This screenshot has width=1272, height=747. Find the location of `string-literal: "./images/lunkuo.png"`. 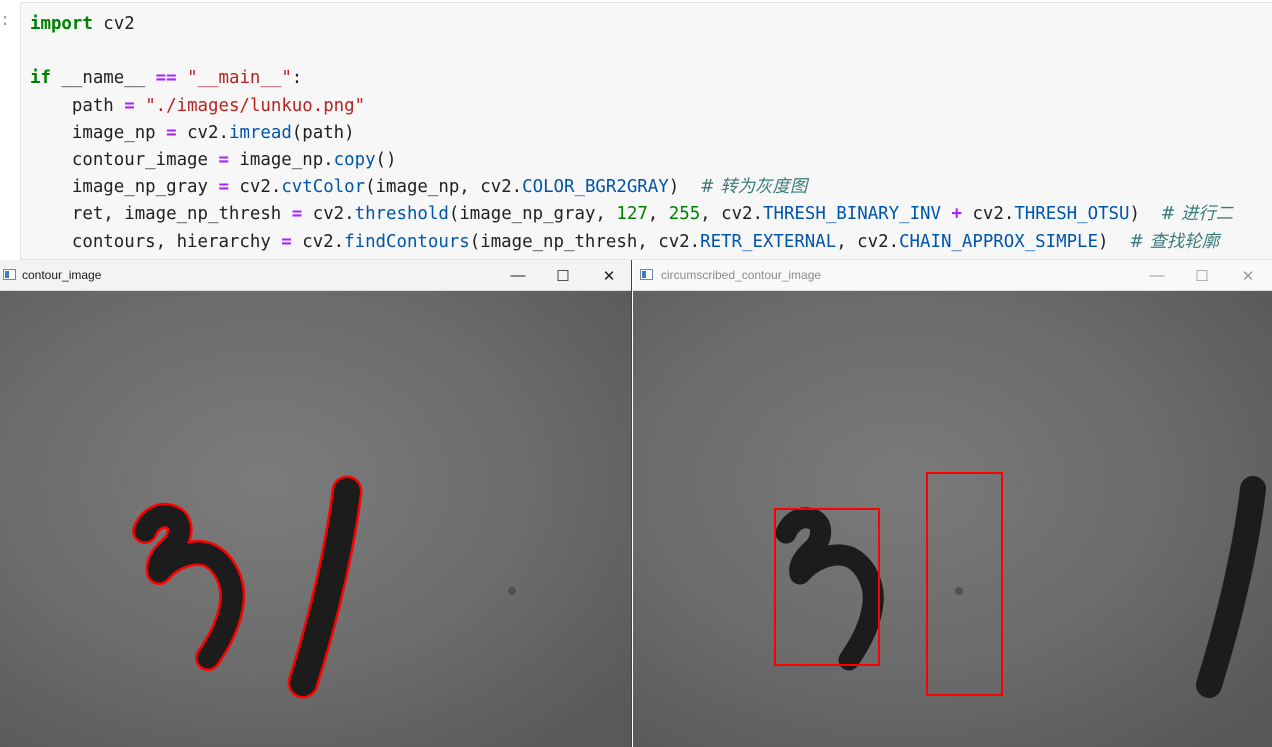

string-literal: "./images/lunkuo.png" is located at coordinates (255, 105).